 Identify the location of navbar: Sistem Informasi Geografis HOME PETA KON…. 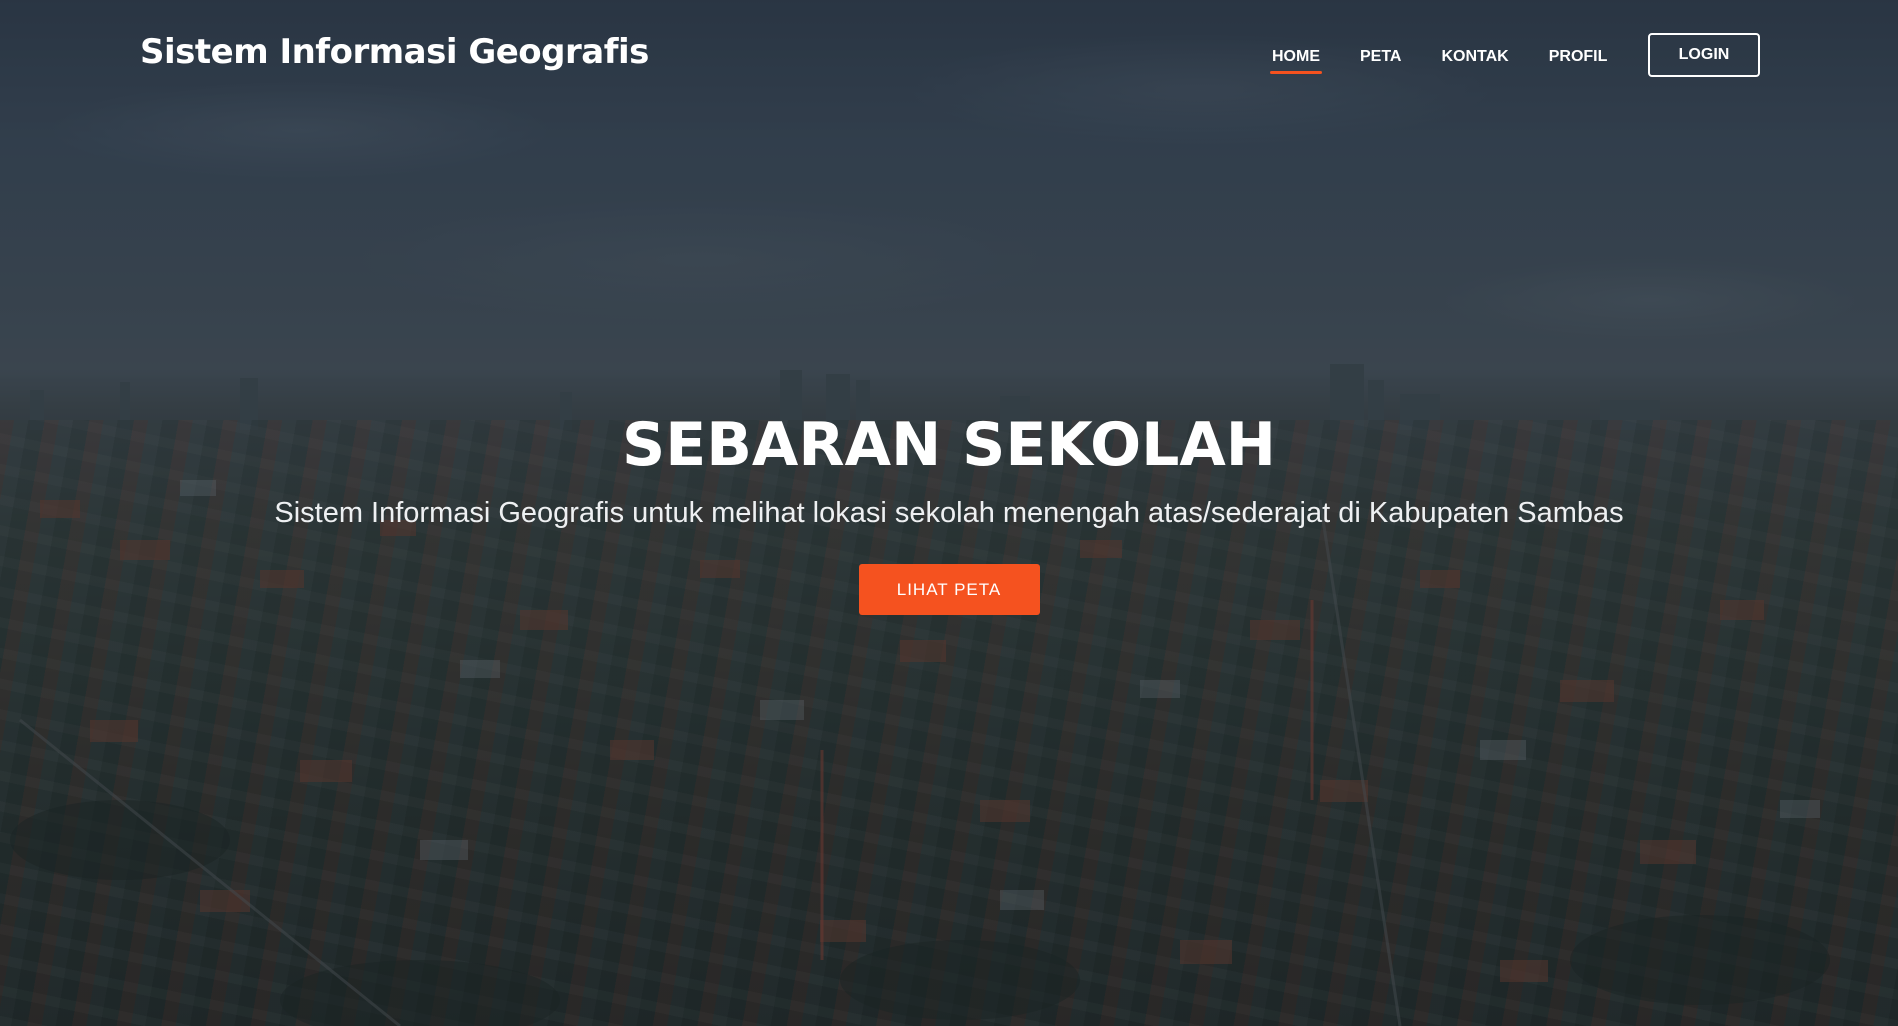
(949, 55).